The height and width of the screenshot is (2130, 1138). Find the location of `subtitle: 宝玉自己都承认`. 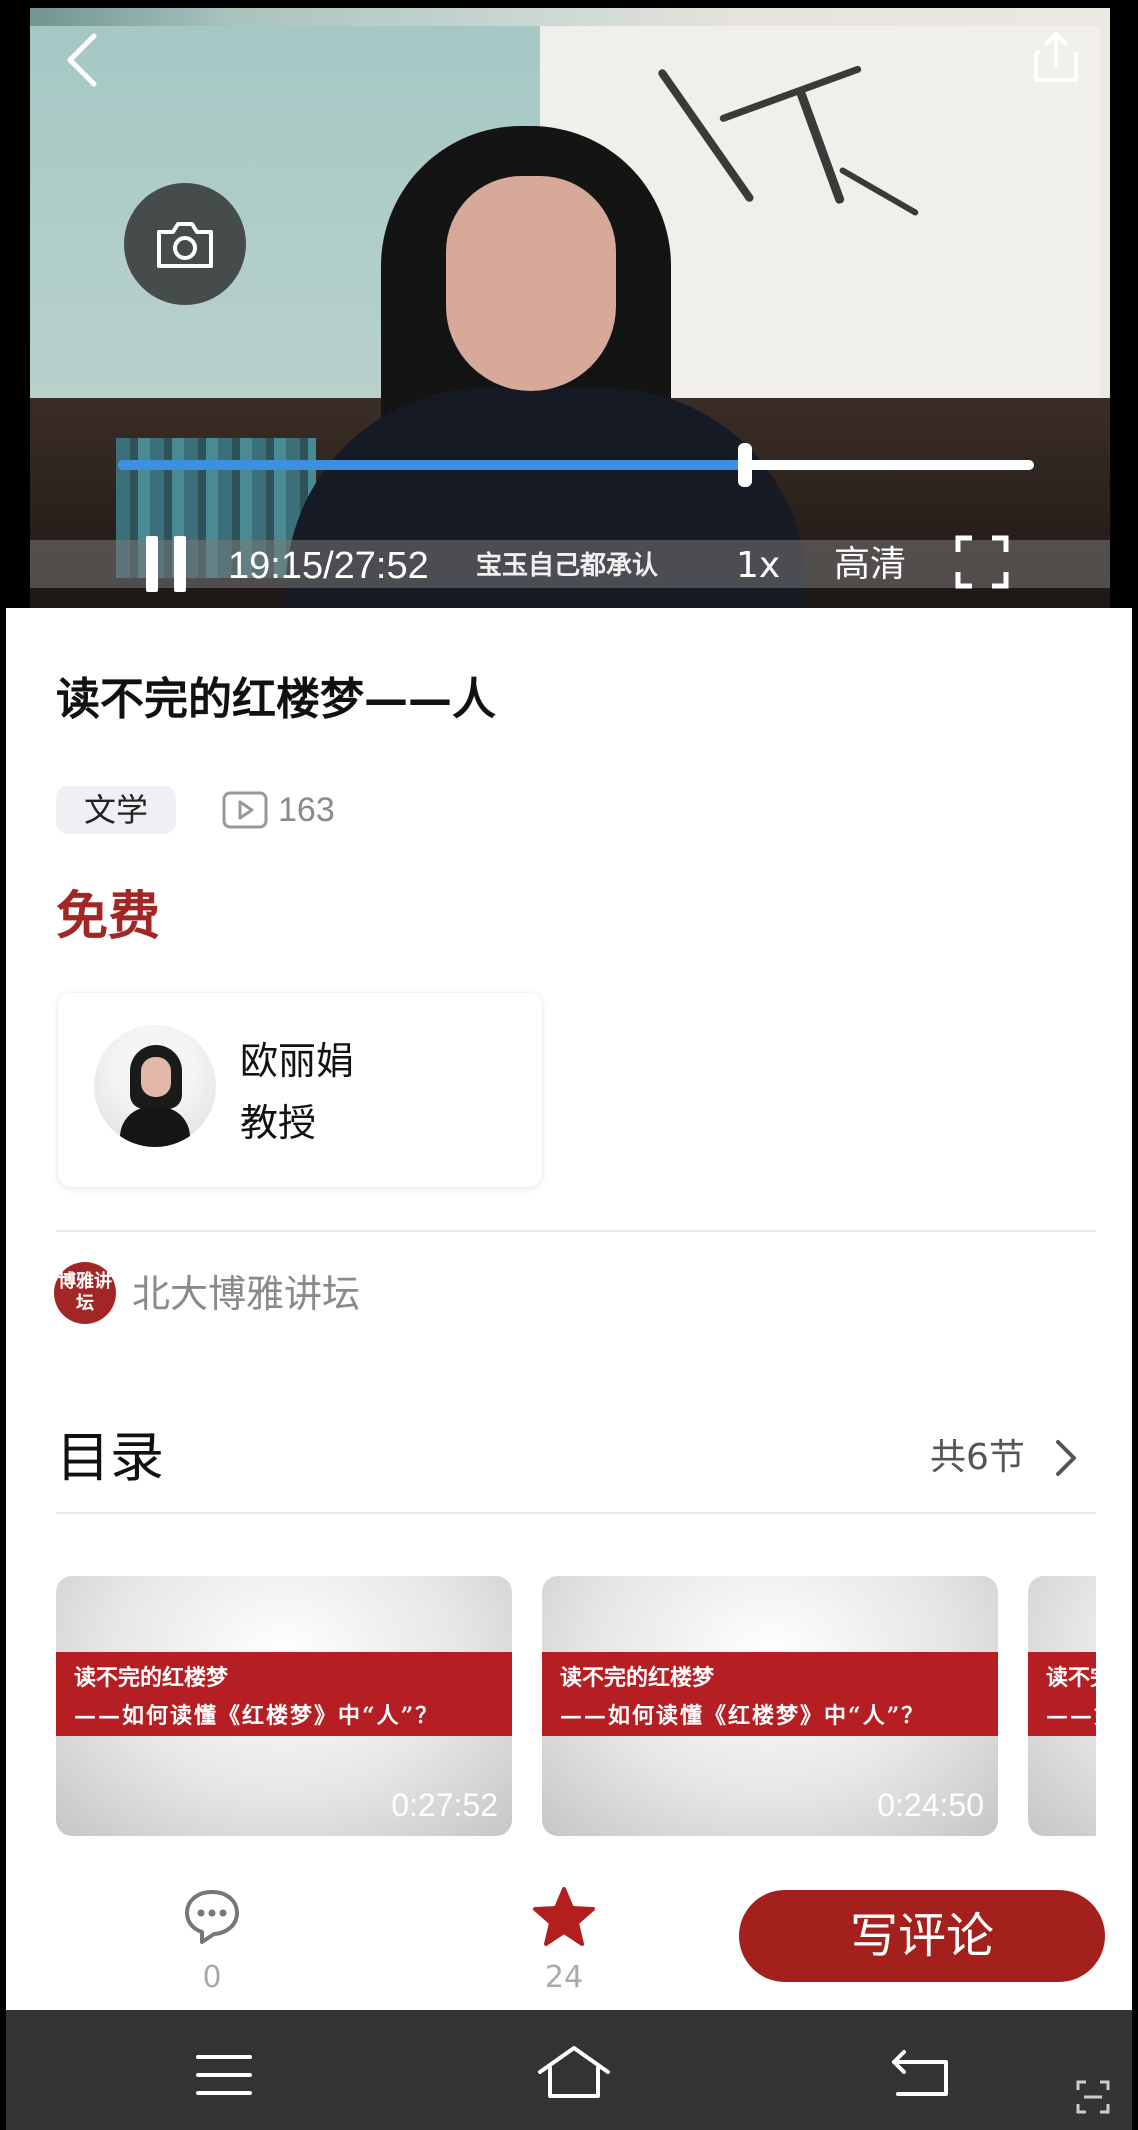

subtitle: 宝玉自己都承认 is located at coordinates (567, 566).